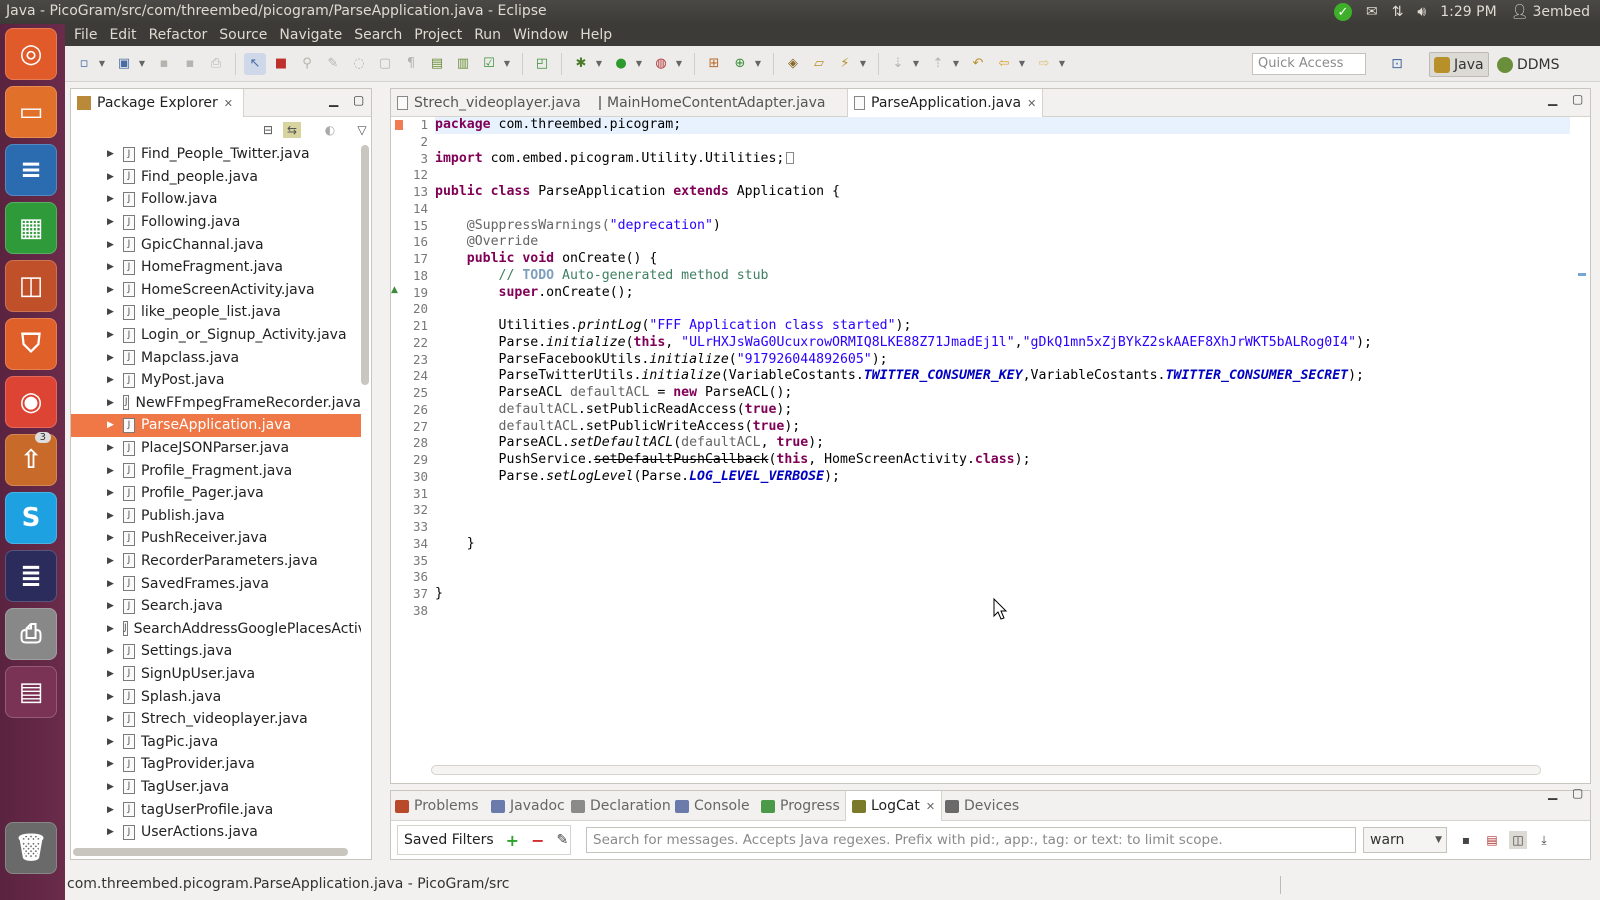 This screenshot has width=1600, height=900. What do you see at coordinates (639, 63) in the screenshot?
I see `run-dropdown: ▼` at bounding box center [639, 63].